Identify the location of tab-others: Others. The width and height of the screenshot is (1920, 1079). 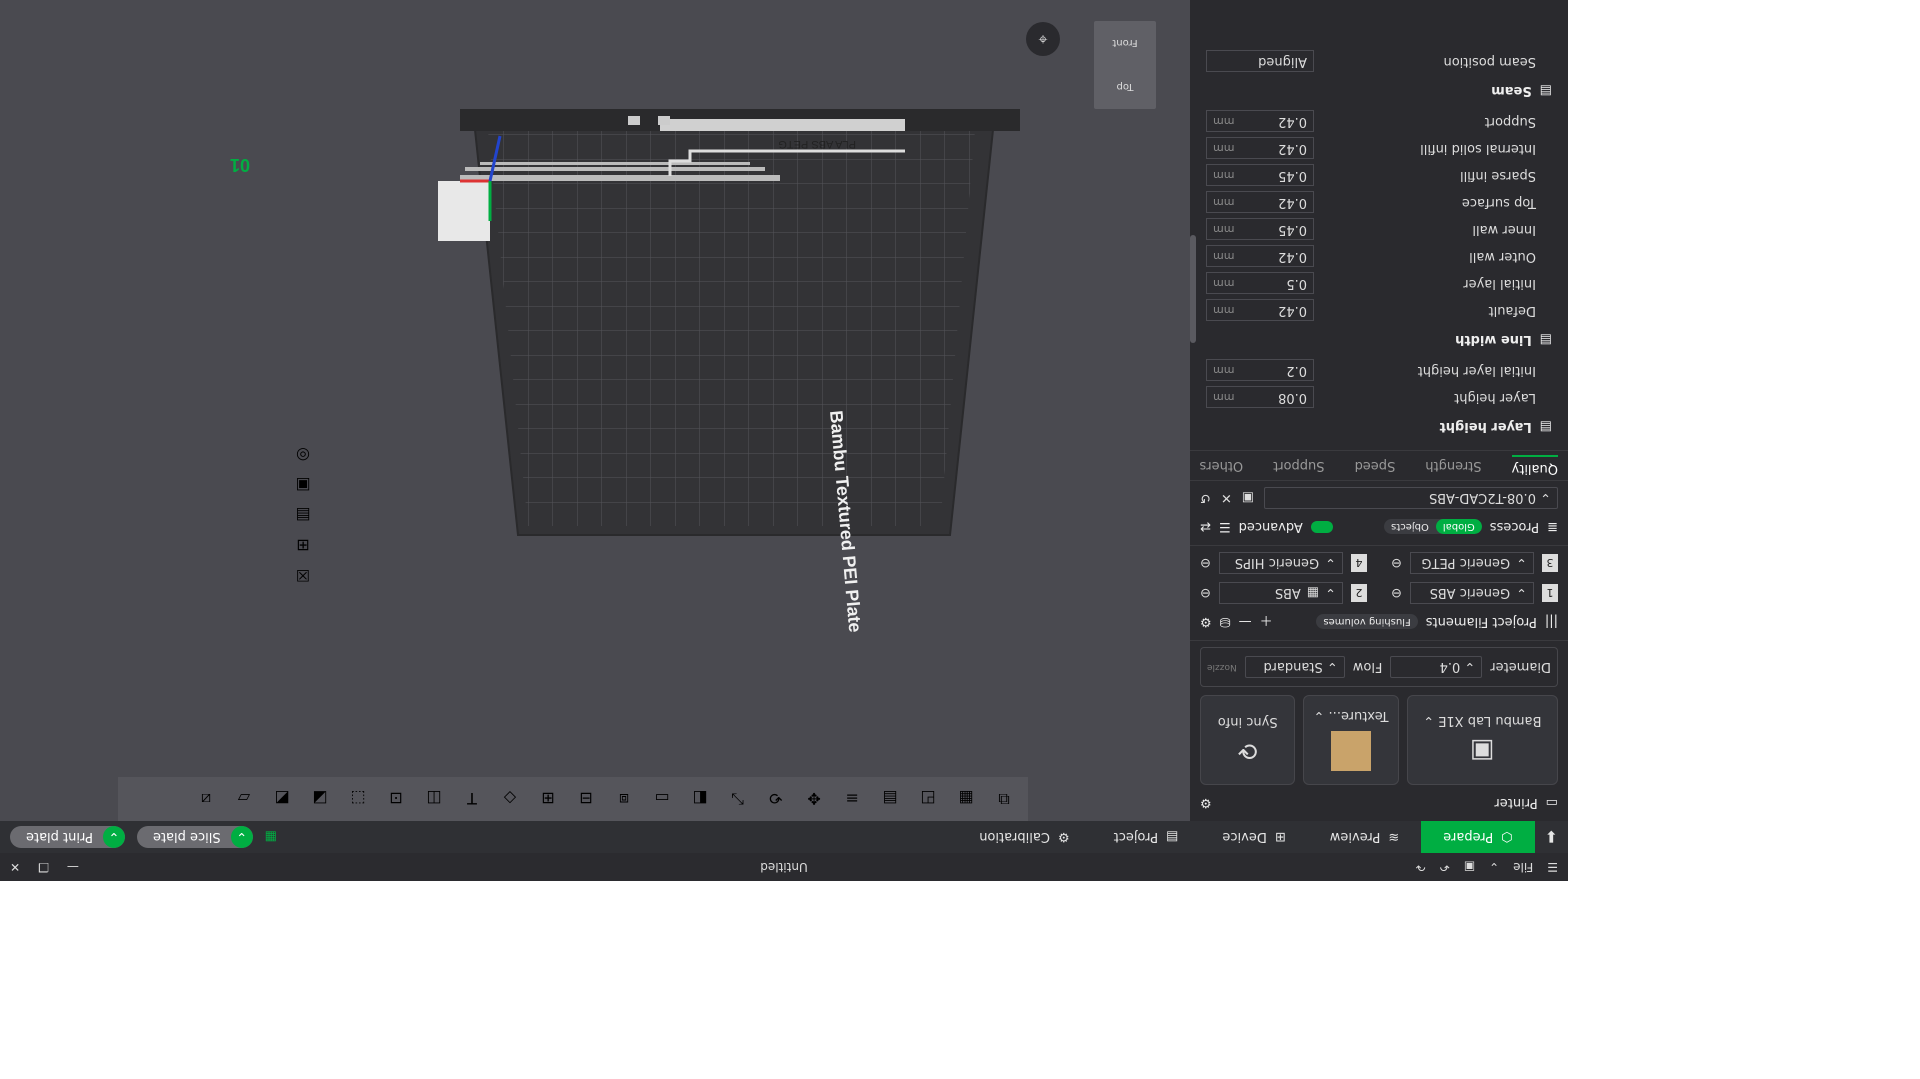
(1221, 465).